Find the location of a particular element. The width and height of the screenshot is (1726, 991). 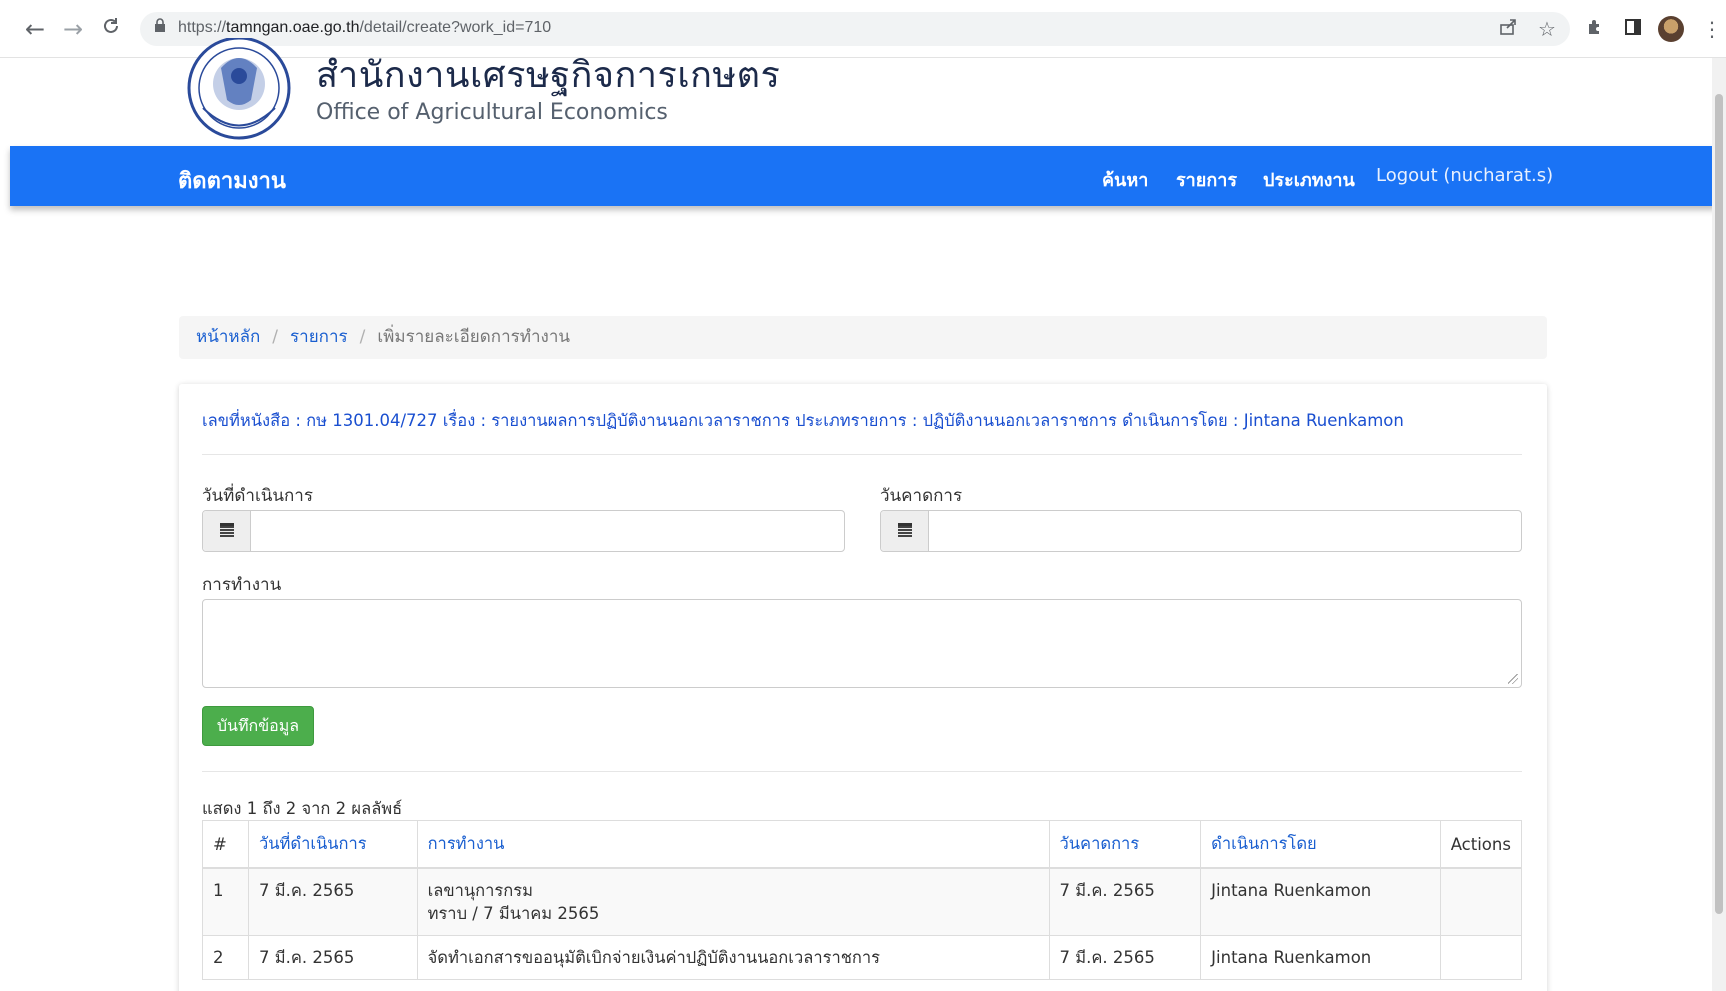

nav-list: รายการ is located at coordinates (1206, 179).